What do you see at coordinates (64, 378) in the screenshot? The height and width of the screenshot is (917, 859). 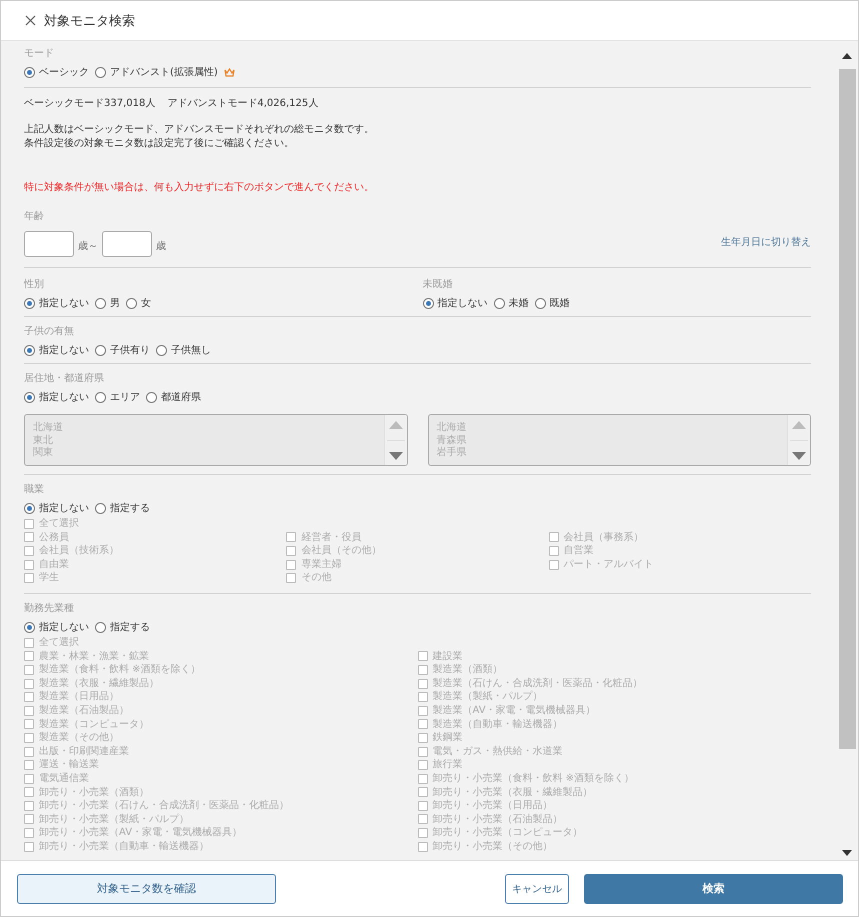 I see `section-label: 居住地・都道府県` at bounding box center [64, 378].